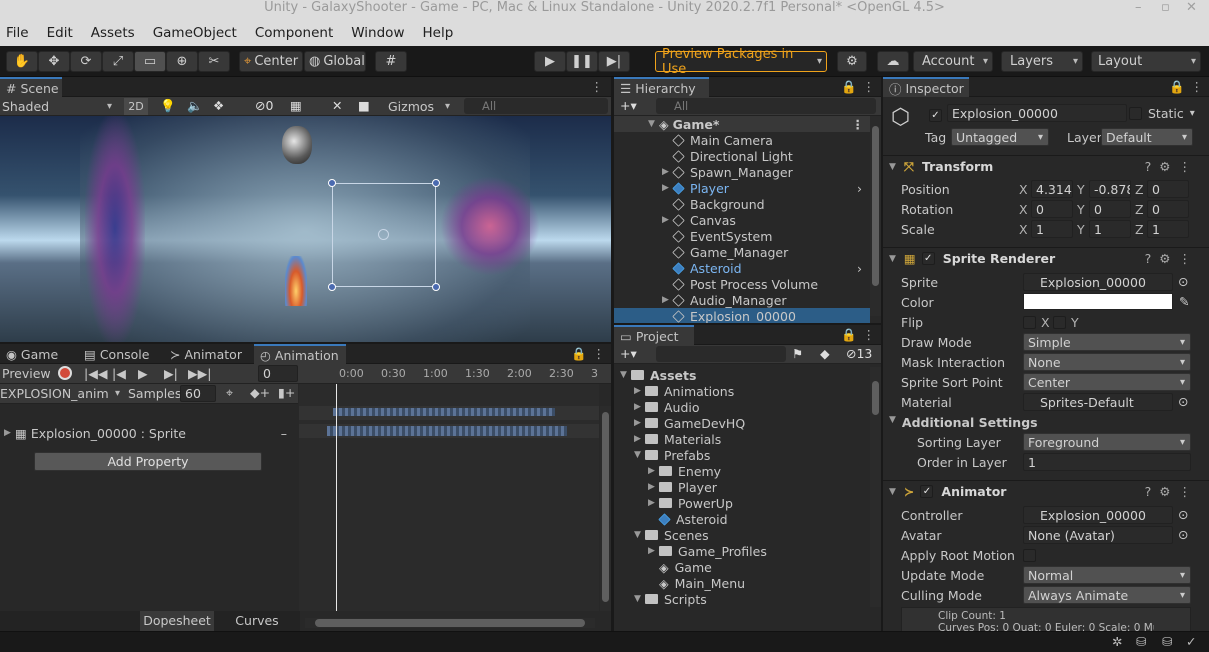  I want to click on menu-component: Component, so click(294, 33).